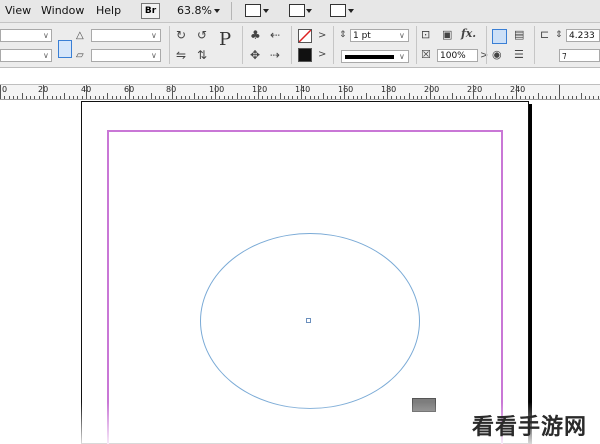  Describe the element at coordinates (322, 36) in the screenshot. I see `stroke-menu-arrow-icon: >` at that location.